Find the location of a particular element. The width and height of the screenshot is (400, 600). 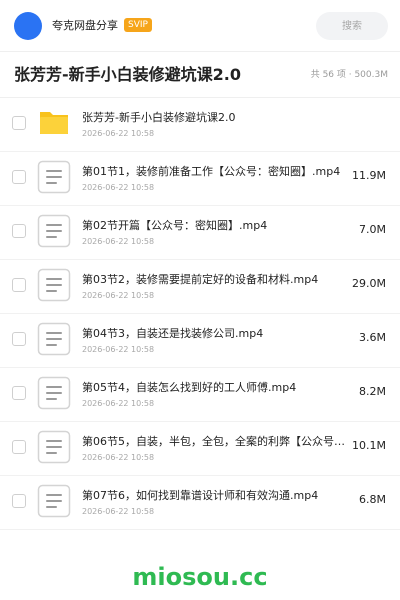

share-name: 夸克网盘分享 is located at coordinates (85, 25).